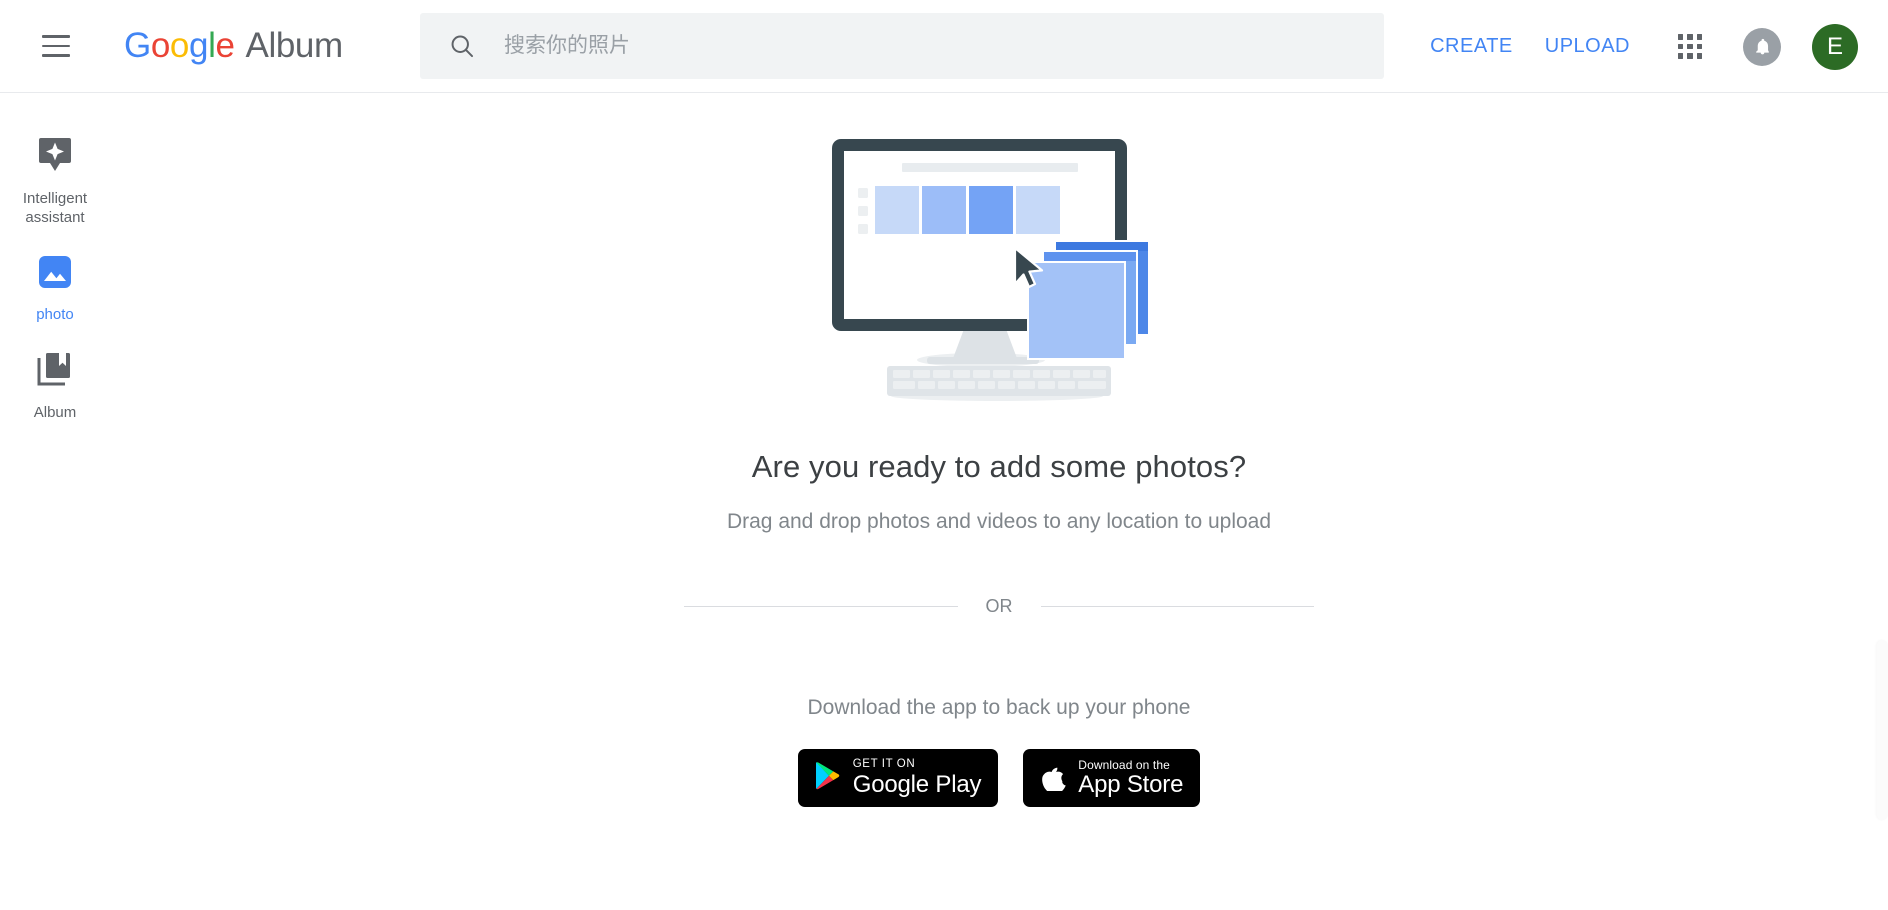  I want to click on app-logo: Google Album, so click(233, 46).